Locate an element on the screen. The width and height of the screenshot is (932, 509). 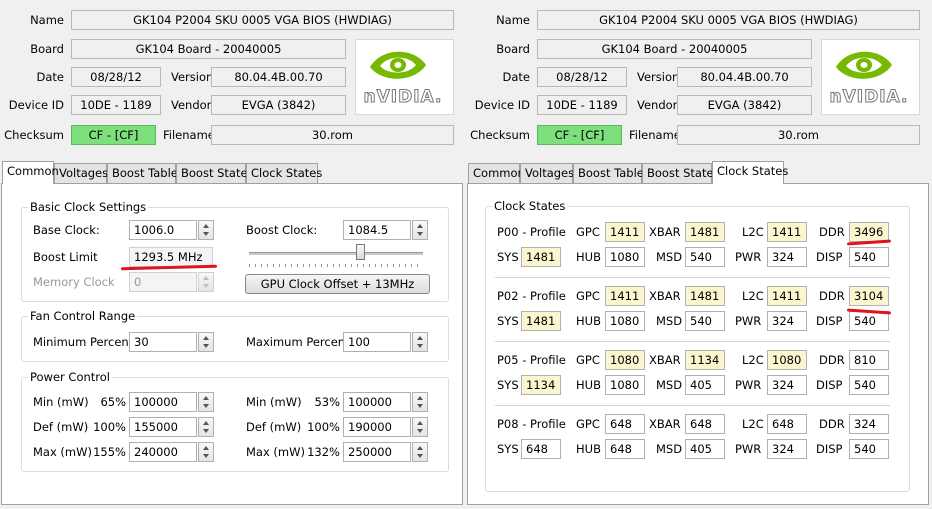
memory-clock-spinner is located at coordinates (206, 282).